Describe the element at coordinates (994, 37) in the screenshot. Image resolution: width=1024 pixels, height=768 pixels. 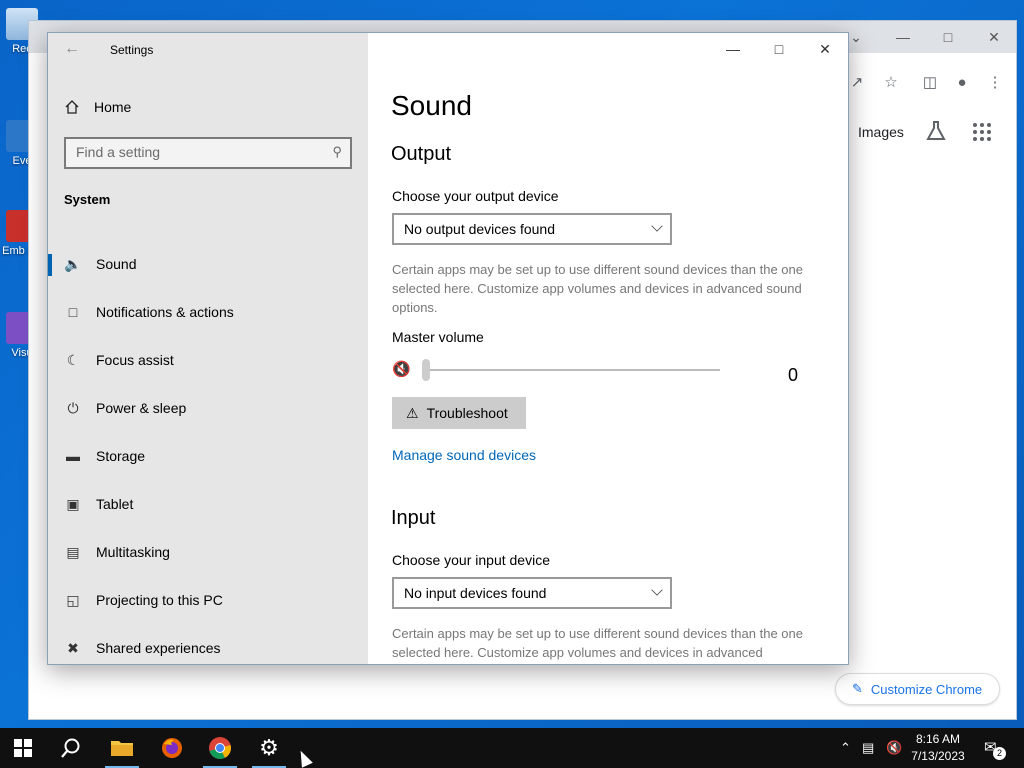
I see `chrome-close-button: ✕` at that location.